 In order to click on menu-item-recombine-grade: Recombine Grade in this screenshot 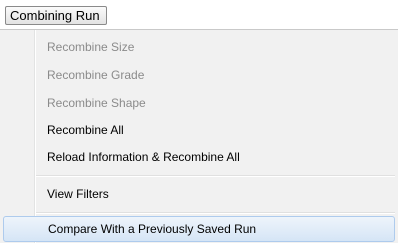, I will do `click(215, 75)`.